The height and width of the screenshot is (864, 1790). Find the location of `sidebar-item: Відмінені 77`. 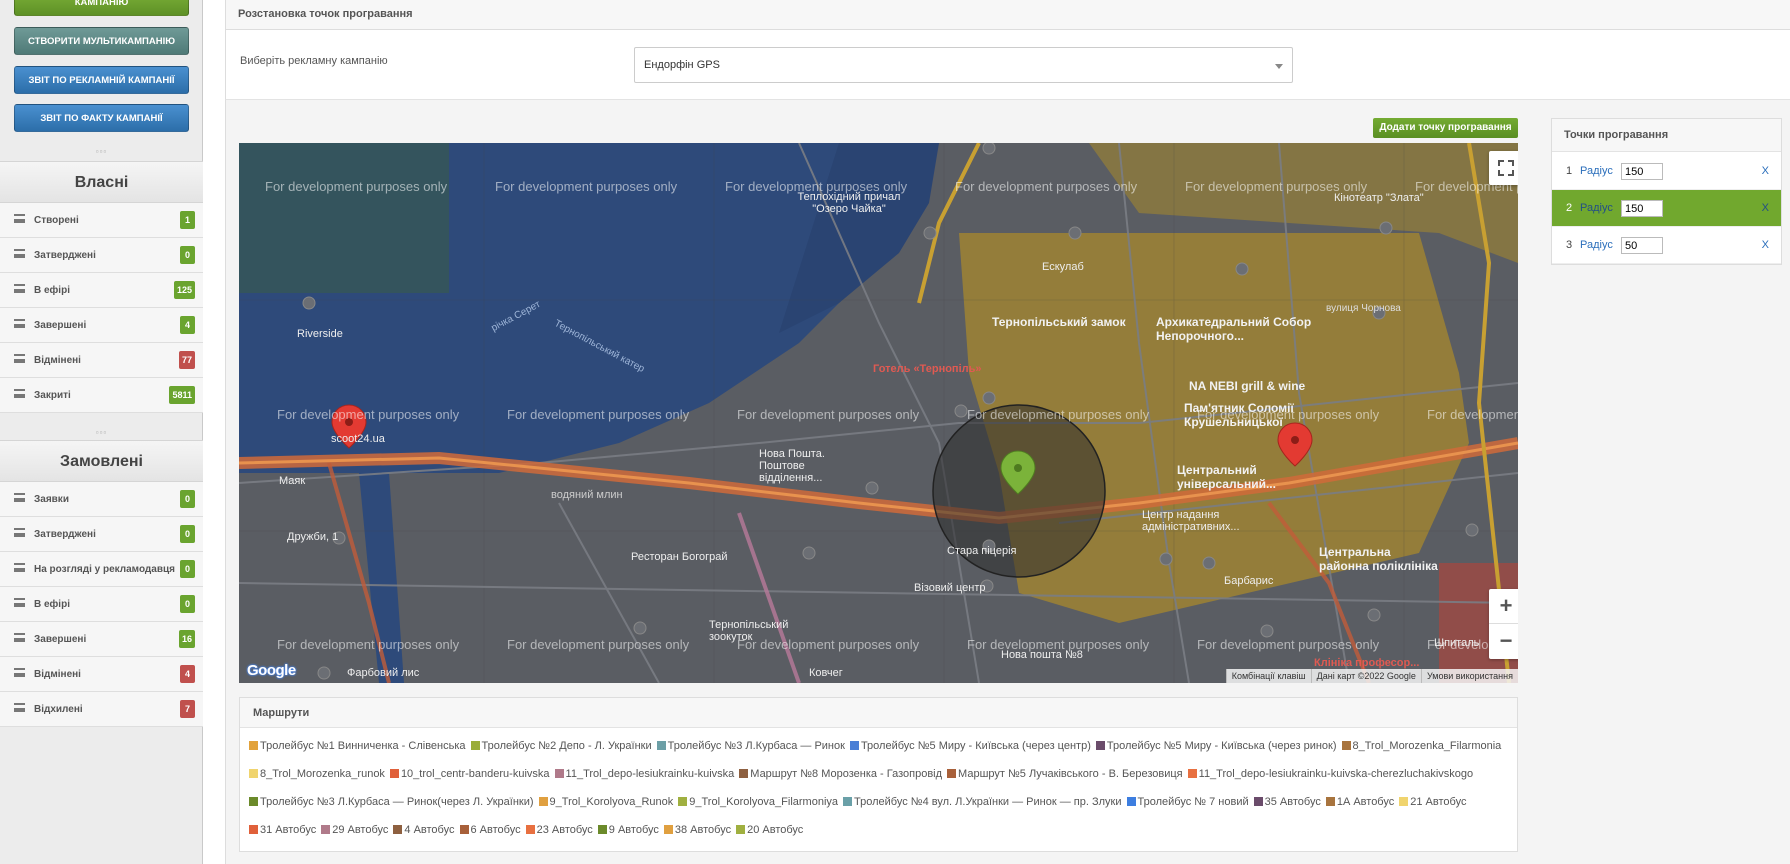

sidebar-item: Відмінені 77 is located at coordinates (101, 360).